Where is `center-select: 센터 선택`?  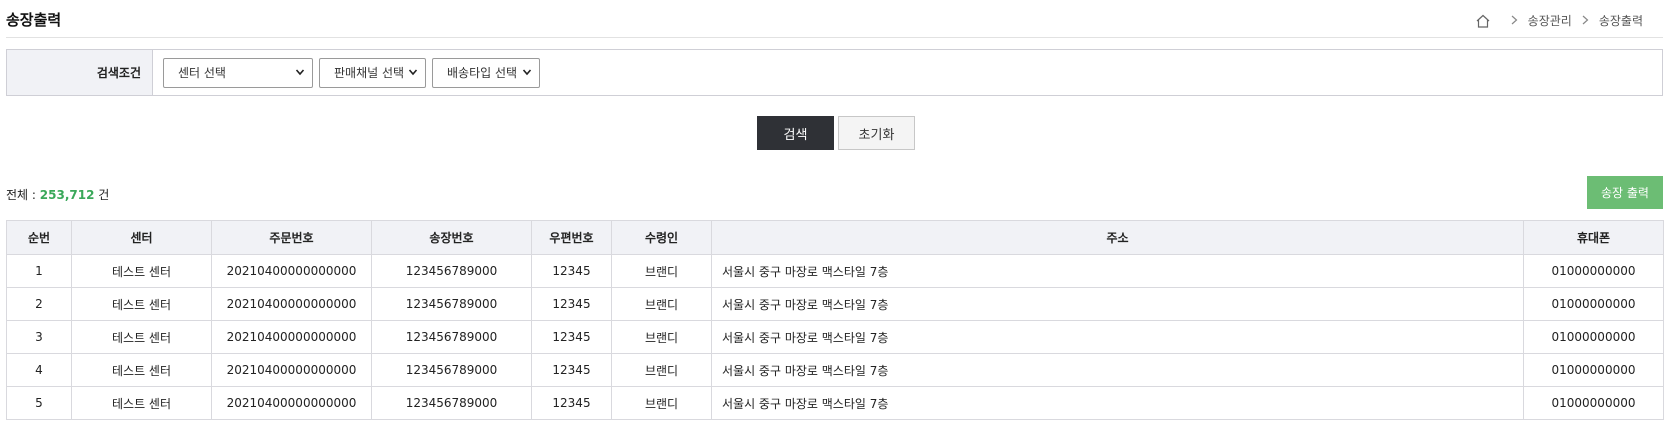 center-select: 센터 선택 is located at coordinates (238, 72).